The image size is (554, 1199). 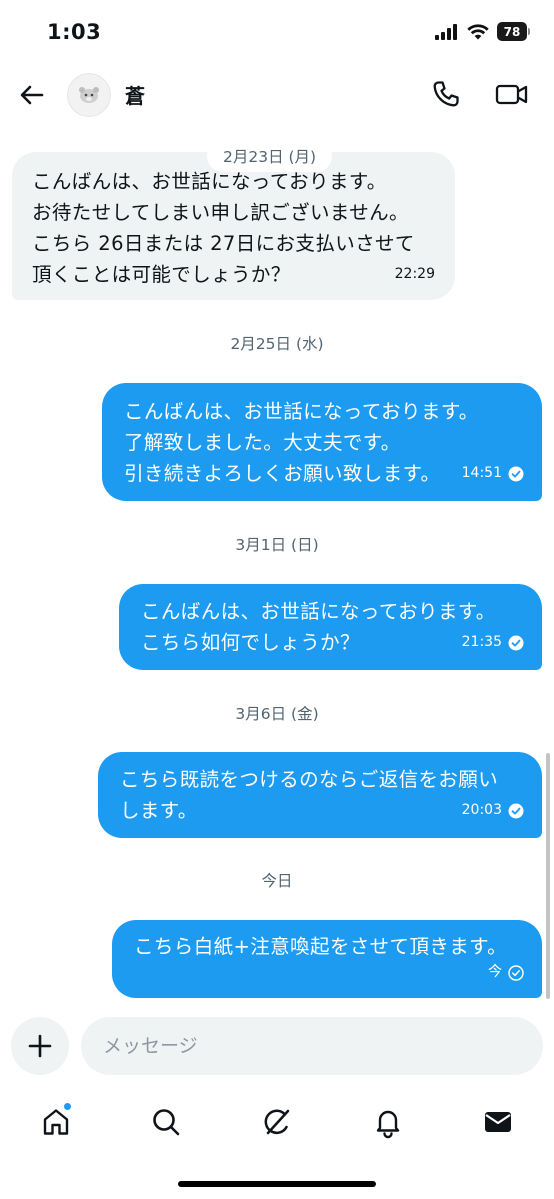 I want to click on date-separator: 2月23日 (月), so click(x=270, y=156).